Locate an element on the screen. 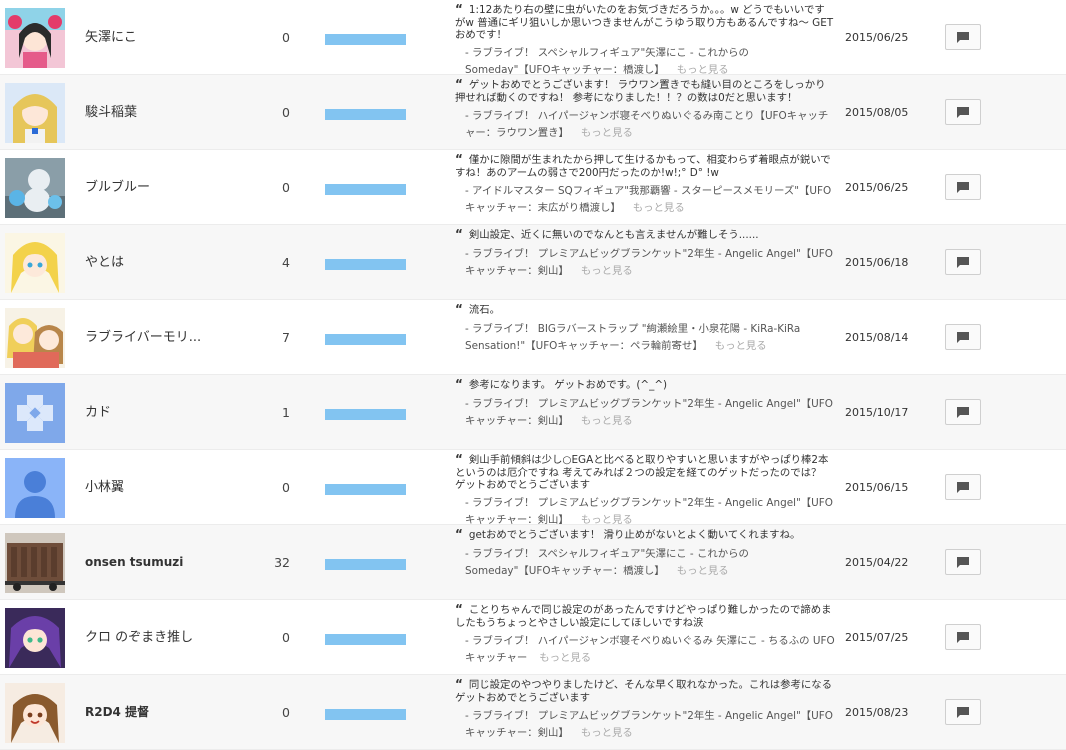  user-name: 駿斗稲葉 is located at coordinates (111, 112).